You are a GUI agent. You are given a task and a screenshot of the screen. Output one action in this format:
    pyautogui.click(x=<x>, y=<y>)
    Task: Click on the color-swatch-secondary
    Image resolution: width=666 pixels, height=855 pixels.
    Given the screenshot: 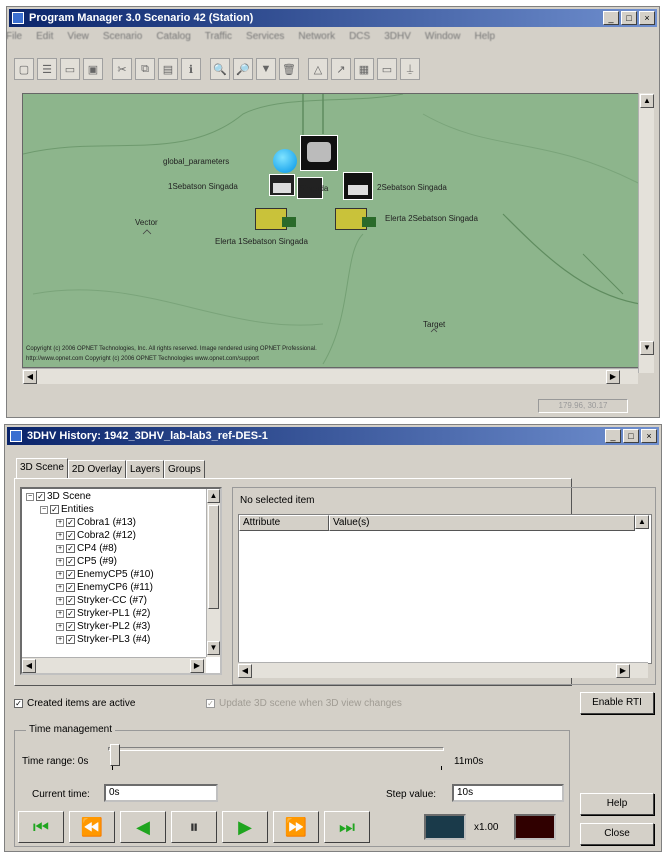 What is the action you would take?
    pyautogui.click(x=535, y=827)
    